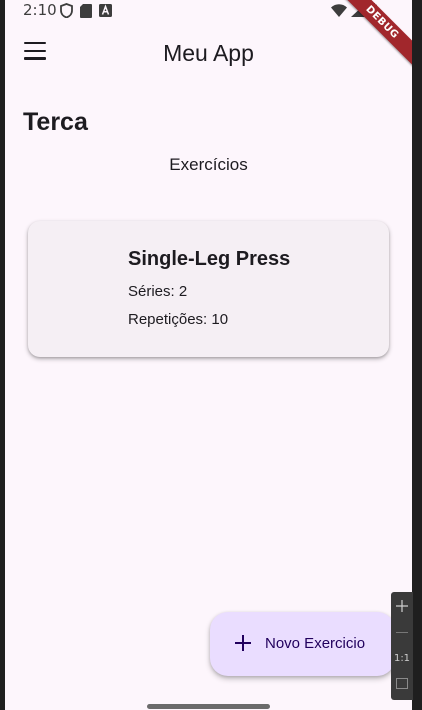 This screenshot has width=422, height=710. I want to click on new-exercise-label: Novo Exercicio, so click(315, 643).